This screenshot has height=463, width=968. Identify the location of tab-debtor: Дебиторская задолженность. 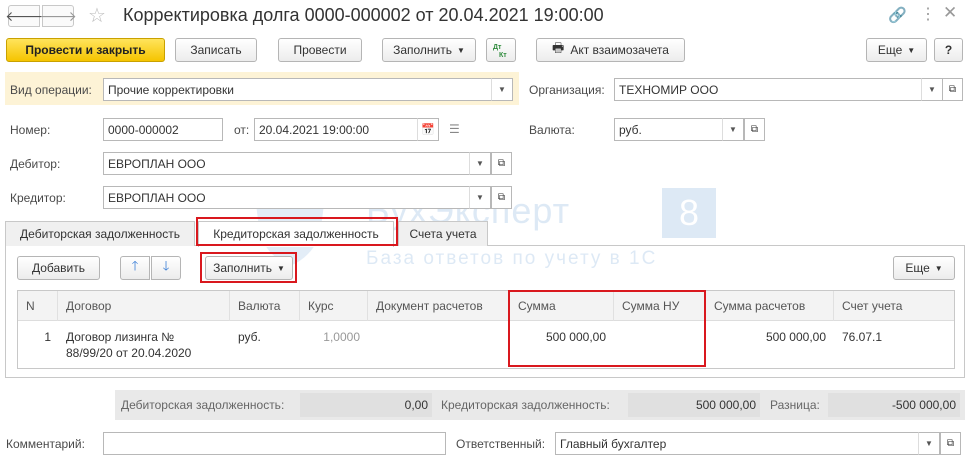
(100, 233).